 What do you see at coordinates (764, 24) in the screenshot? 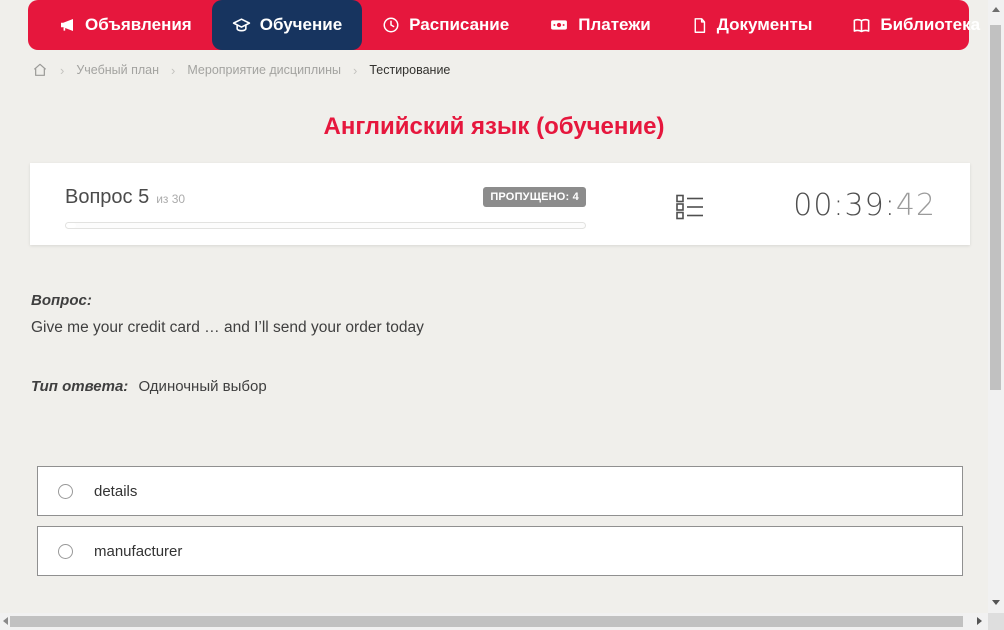
I see `nav-item-label: Документы` at bounding box center [764, 24].